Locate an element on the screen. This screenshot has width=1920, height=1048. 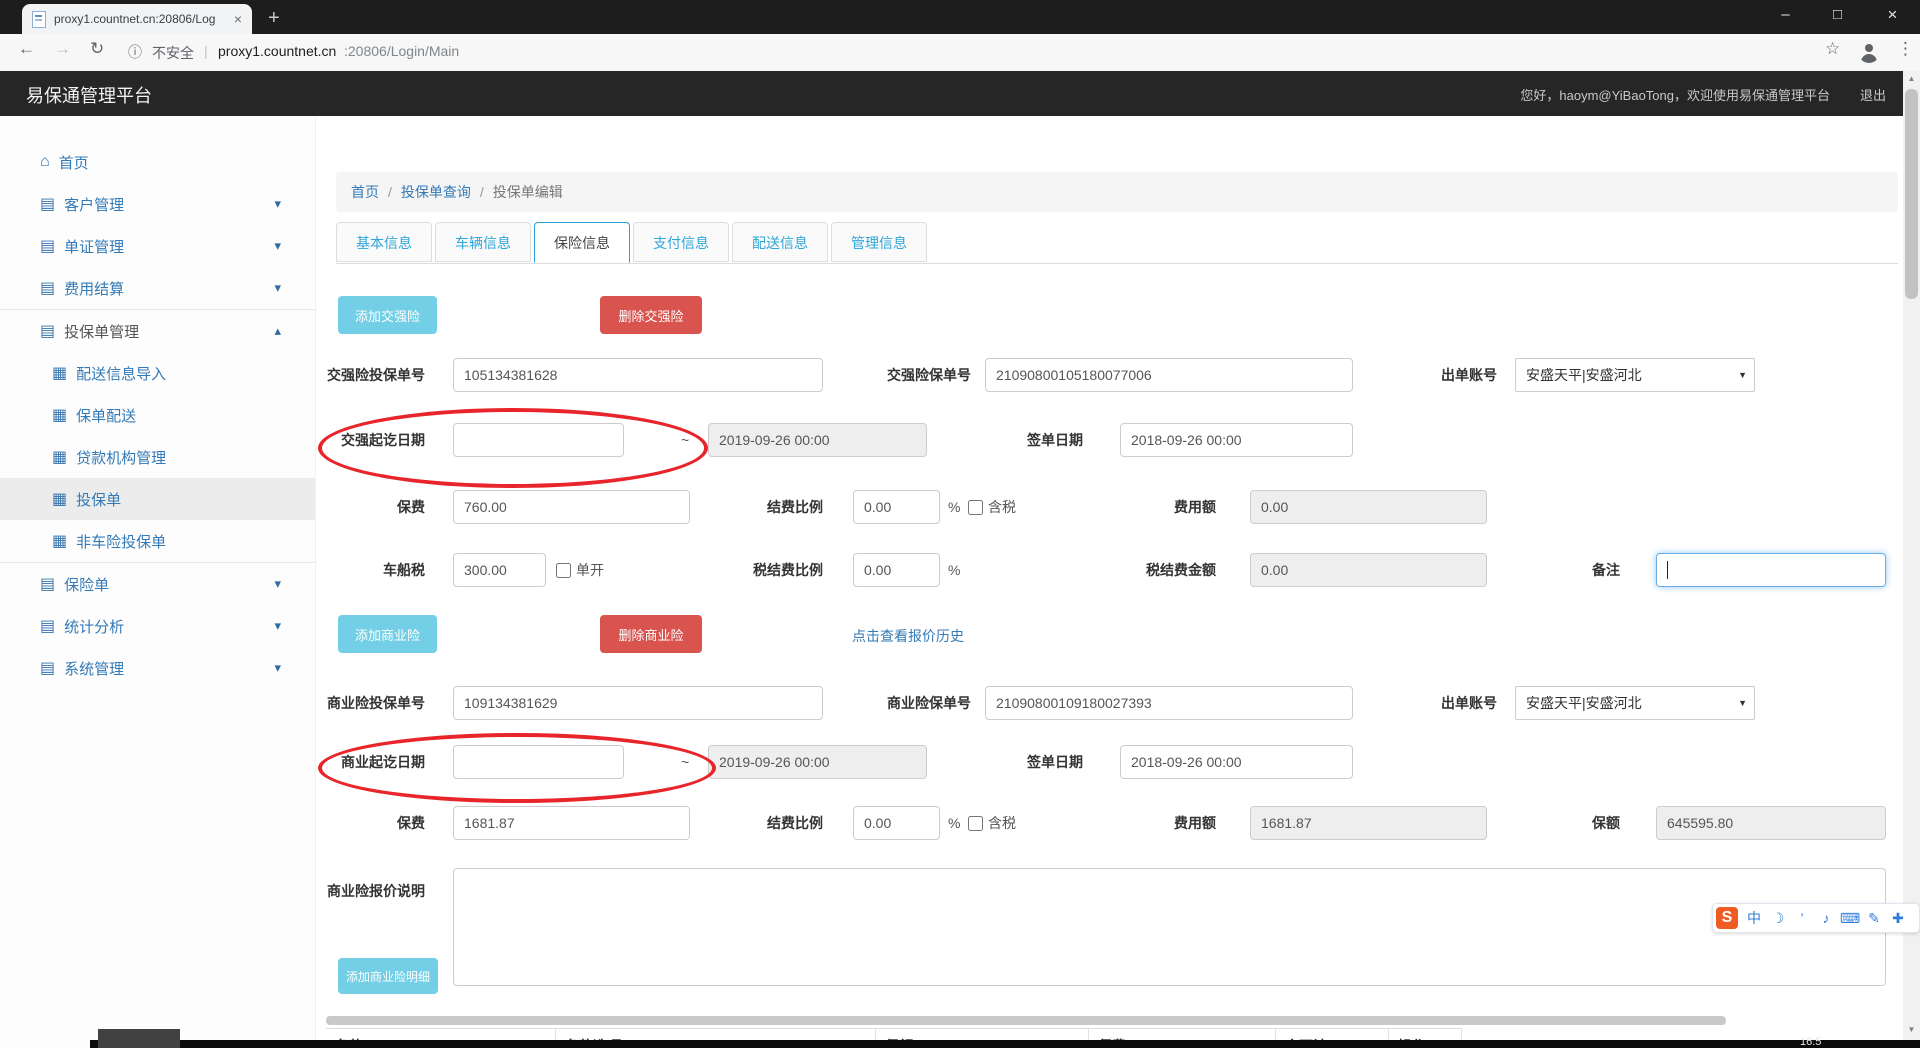
date-tilde: ~ is located at coordinates (685, 762).